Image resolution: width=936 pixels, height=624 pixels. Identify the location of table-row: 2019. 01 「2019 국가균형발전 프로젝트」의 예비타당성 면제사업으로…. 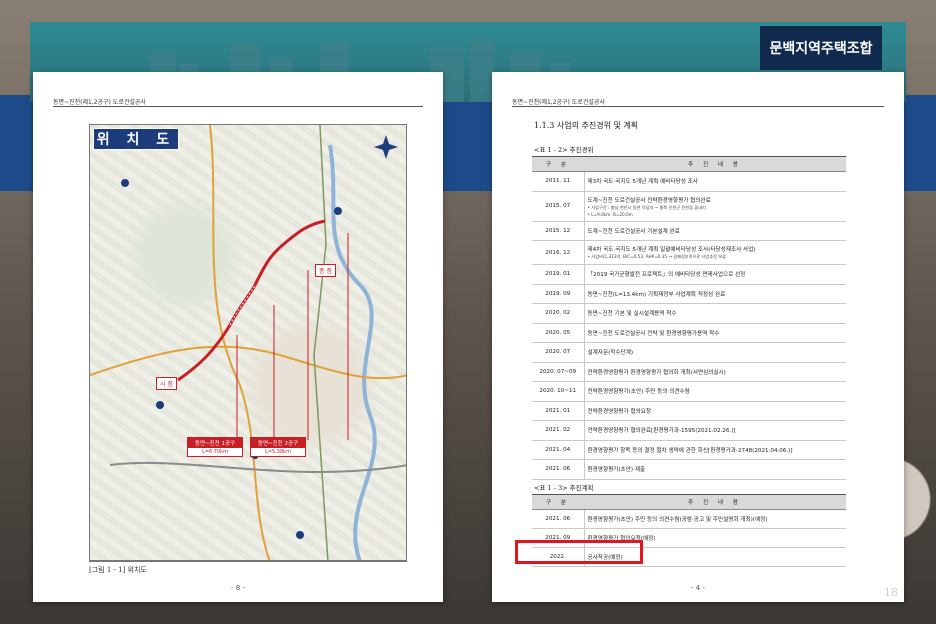
(689, 274).